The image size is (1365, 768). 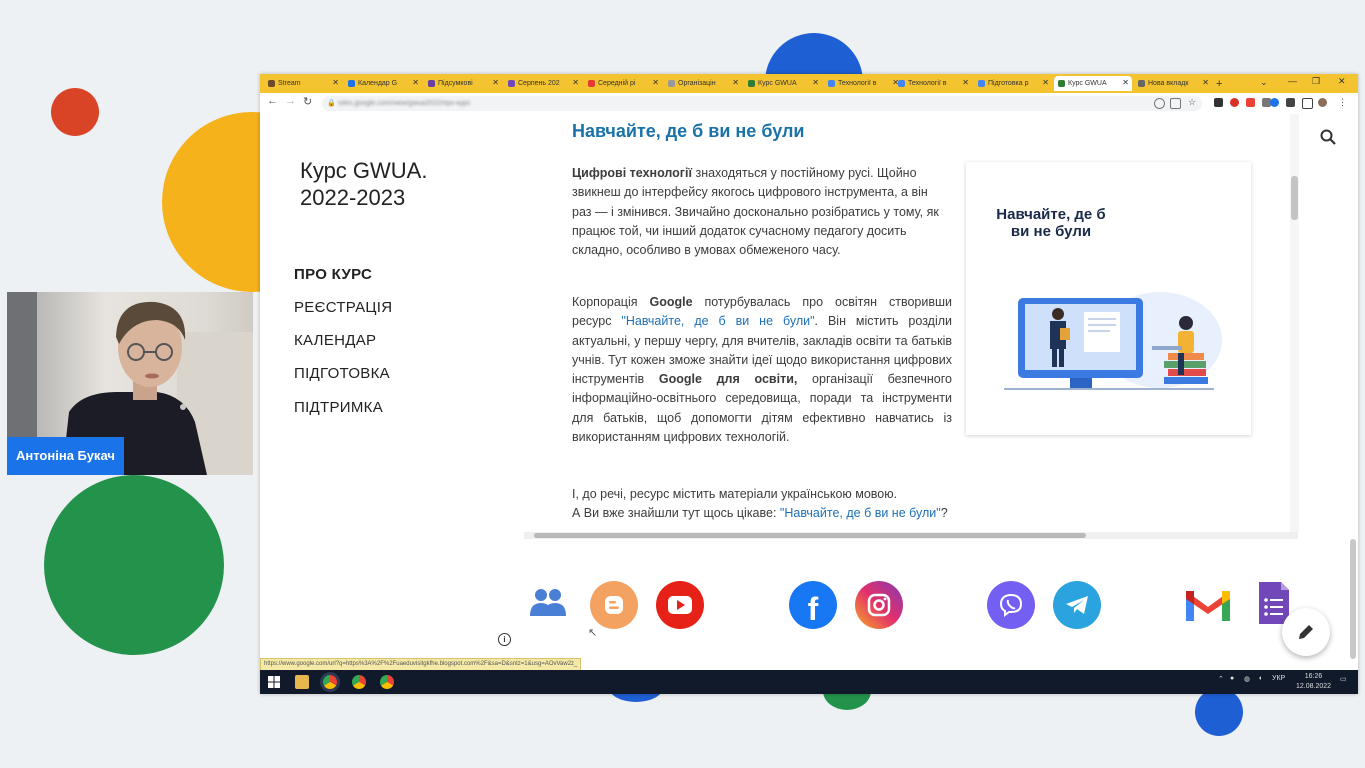 What do you see at coordinates (810, 535) in the screenshot?
I see `horizontal-scrollbar-thumb` at bounding box center [810, 535].